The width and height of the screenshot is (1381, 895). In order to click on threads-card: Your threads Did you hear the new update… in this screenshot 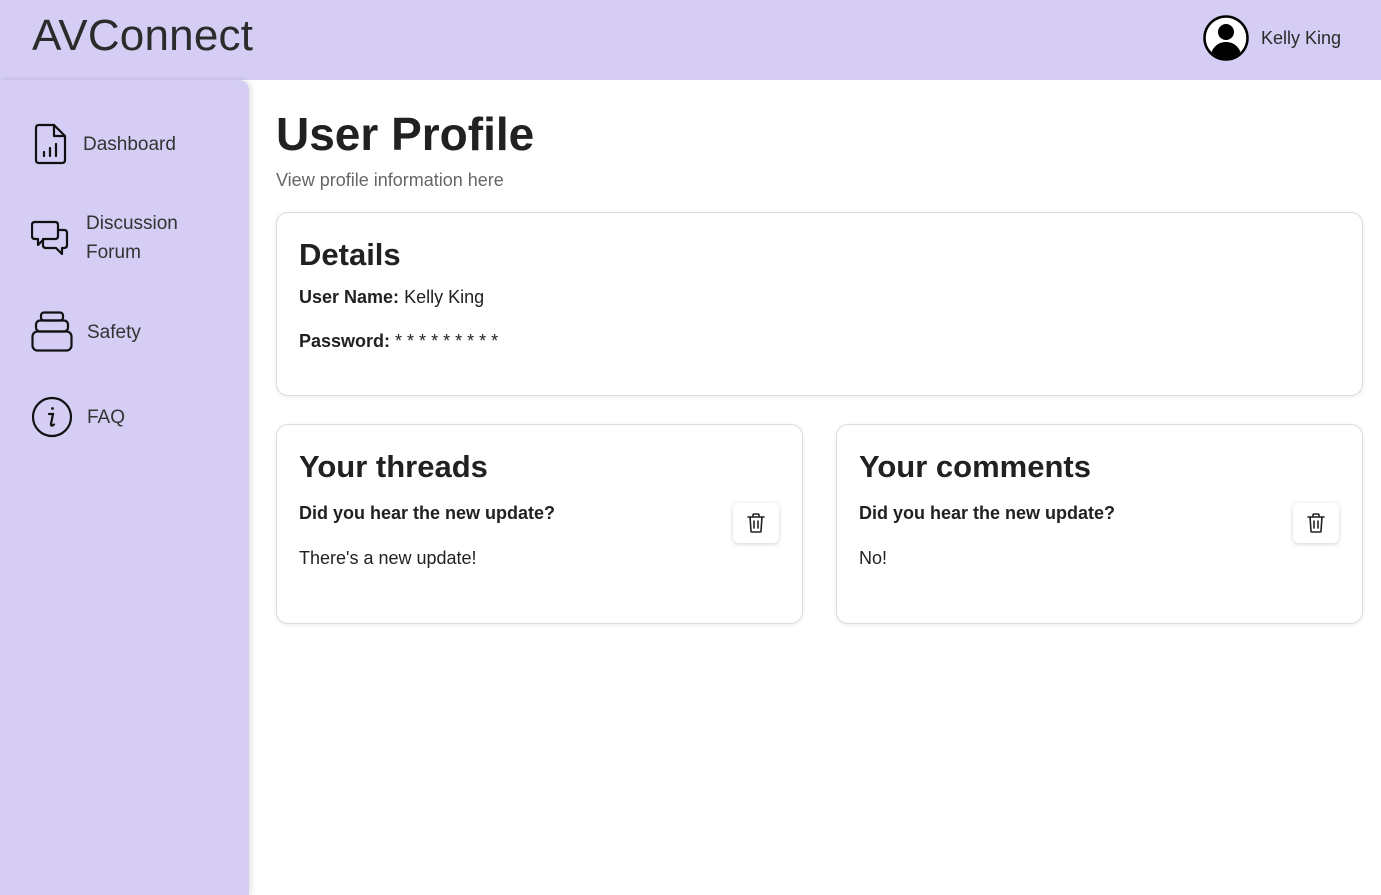, I will do `click(539, 524)`.